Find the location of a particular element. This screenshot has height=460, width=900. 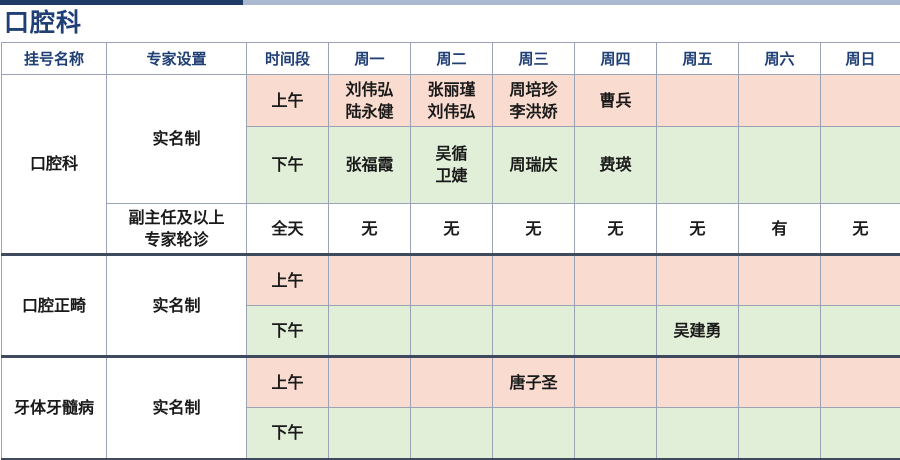

doctor-name: 有 is located at coordinates (779, 228).